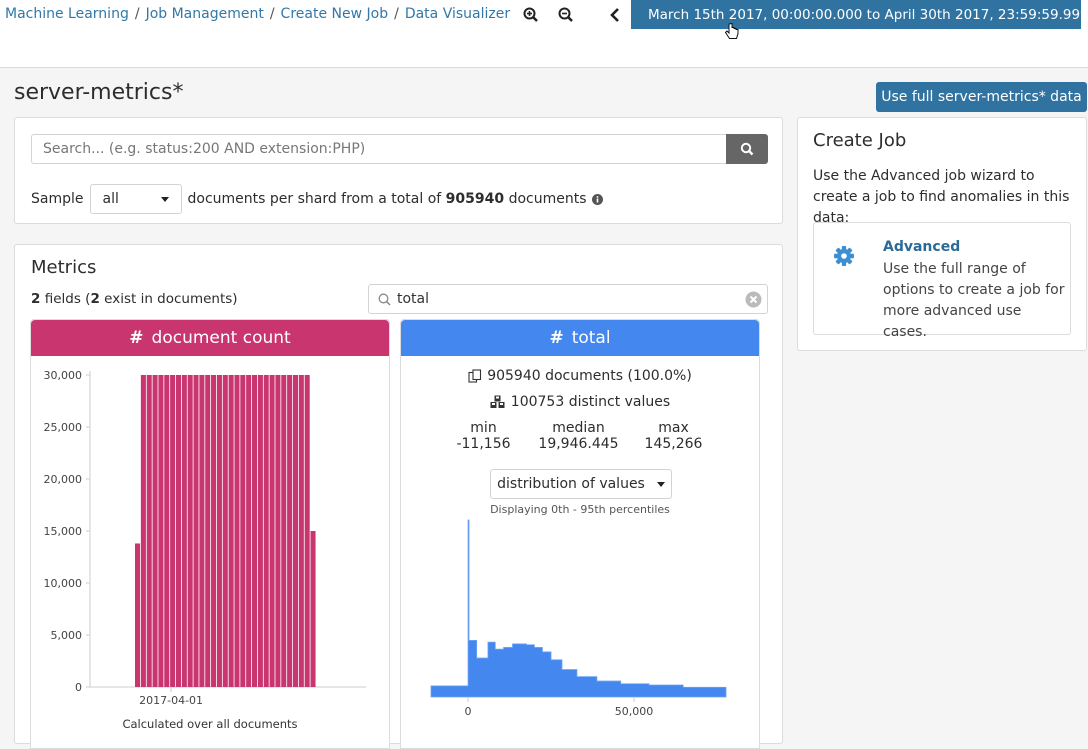 This screenshot has width=1088, height=749. I want to click on x-tick-label: 0, so click(468, 711).